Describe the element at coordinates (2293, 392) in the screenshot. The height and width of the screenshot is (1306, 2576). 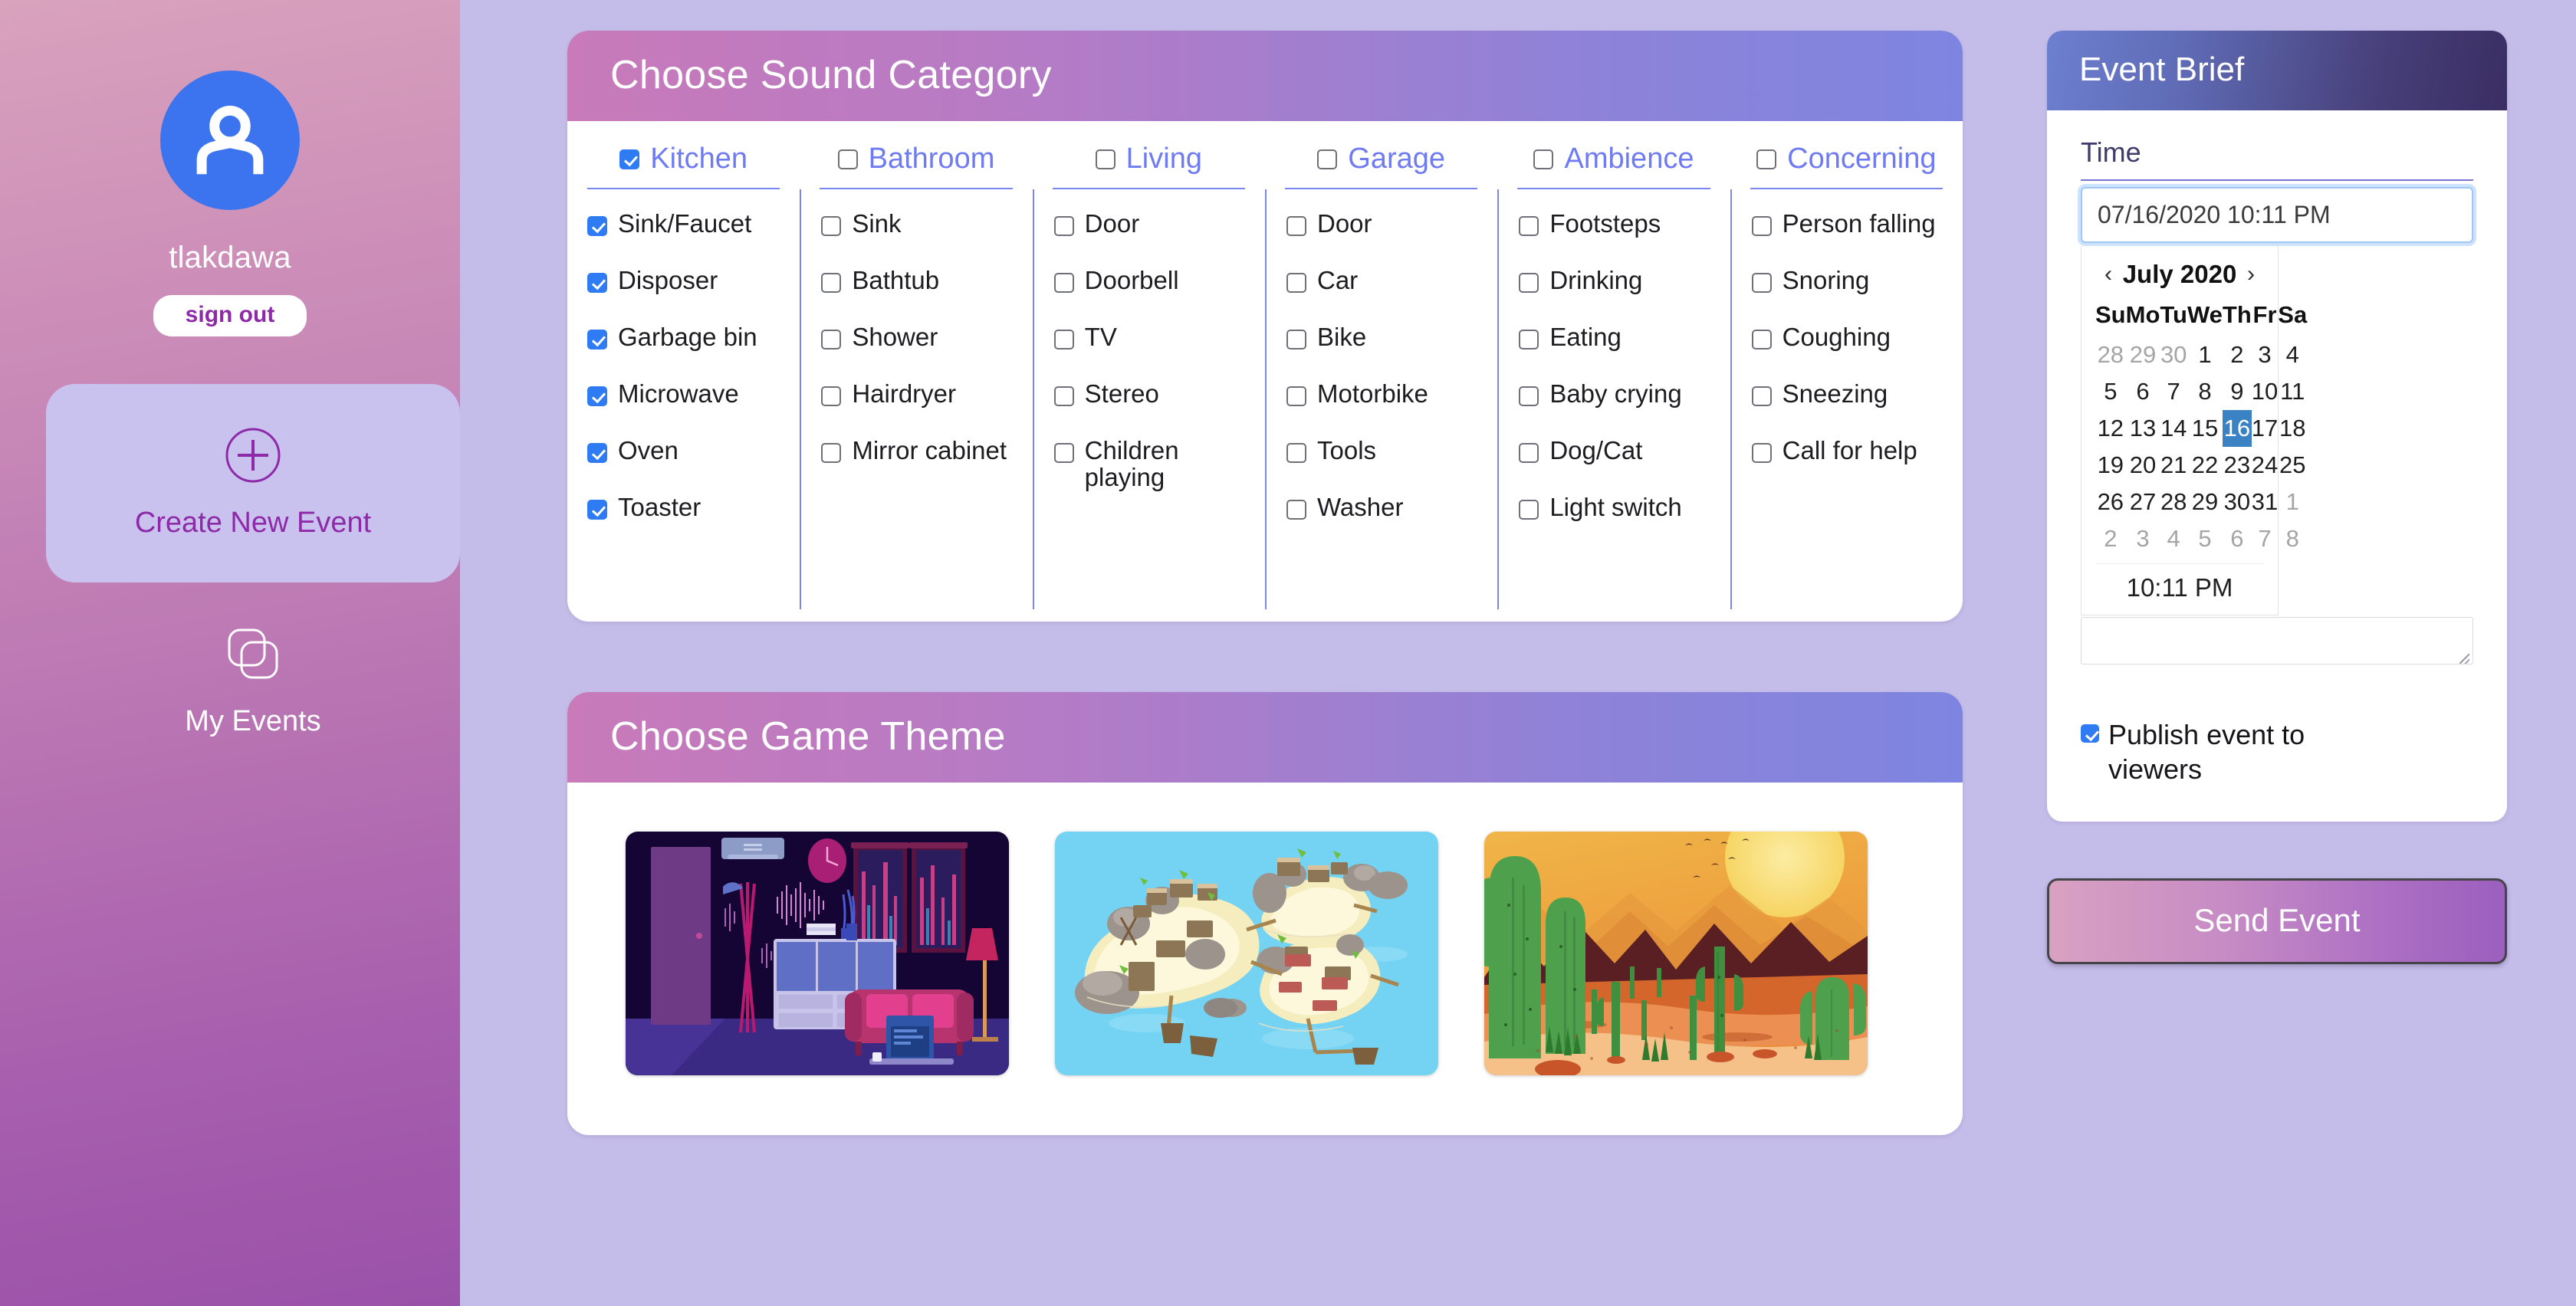
I see `calendar-day: 11` at that location.